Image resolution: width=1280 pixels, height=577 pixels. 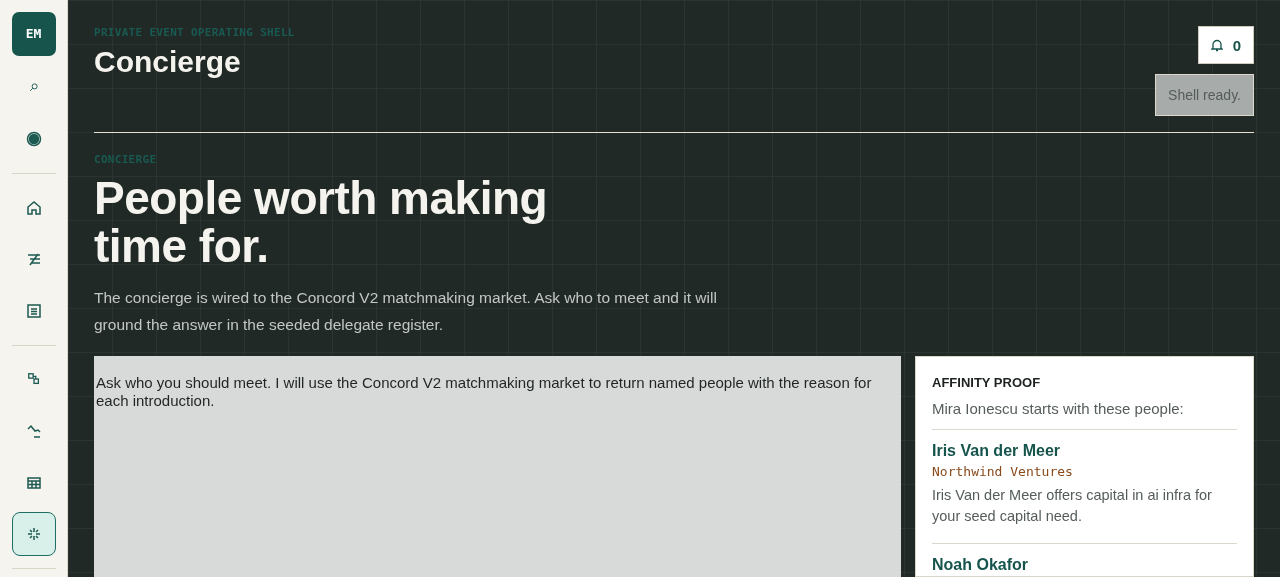 What do you see at coordinates (33, 207) in the screenshot?
I see `home-icon` at bounding box center [33, 207].